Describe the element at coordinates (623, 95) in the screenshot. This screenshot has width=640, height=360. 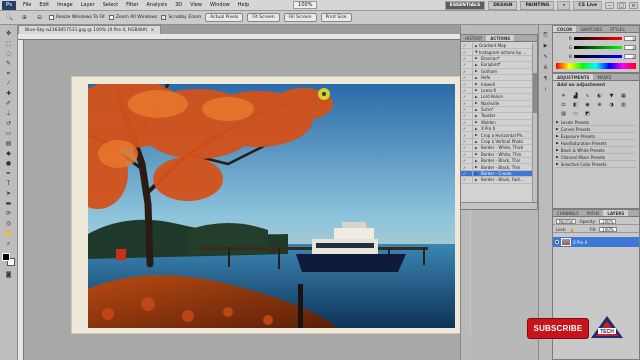
I see `hue-saturation-icon: ▦` at that location.